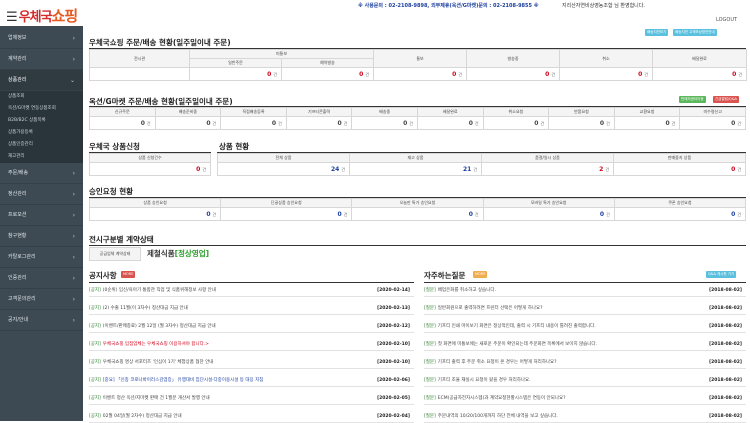 Image resolution: width=750 pixels, height=423 pixels. What do you see at coordinates (502, 398) in the screenshot?
I see `item-title: ECM(공급자전자시스템)과 계약요청현황시스템은 연동이 안되나요?` at bounding box center [502, 398].